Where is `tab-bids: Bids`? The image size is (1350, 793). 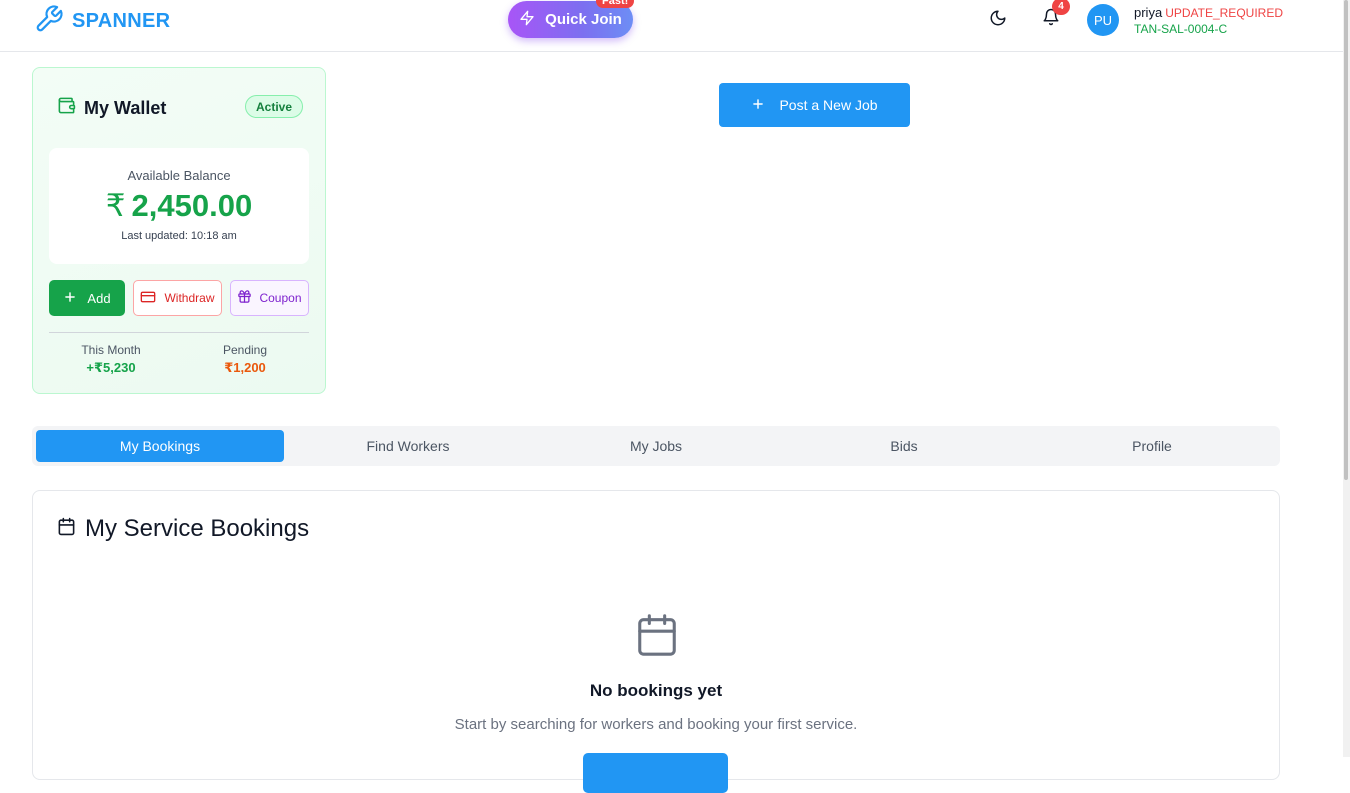
tab-bids: Bids is located at coordinates (904, 446).